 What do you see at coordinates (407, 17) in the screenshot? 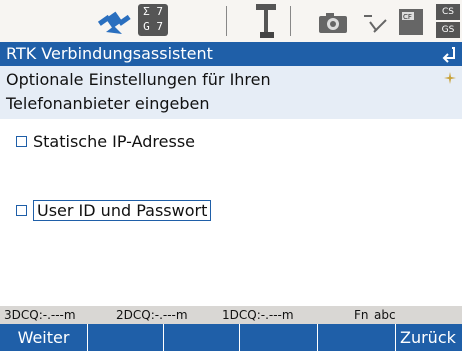
I see `svg-text: CF` at bounding box center [407, 17].